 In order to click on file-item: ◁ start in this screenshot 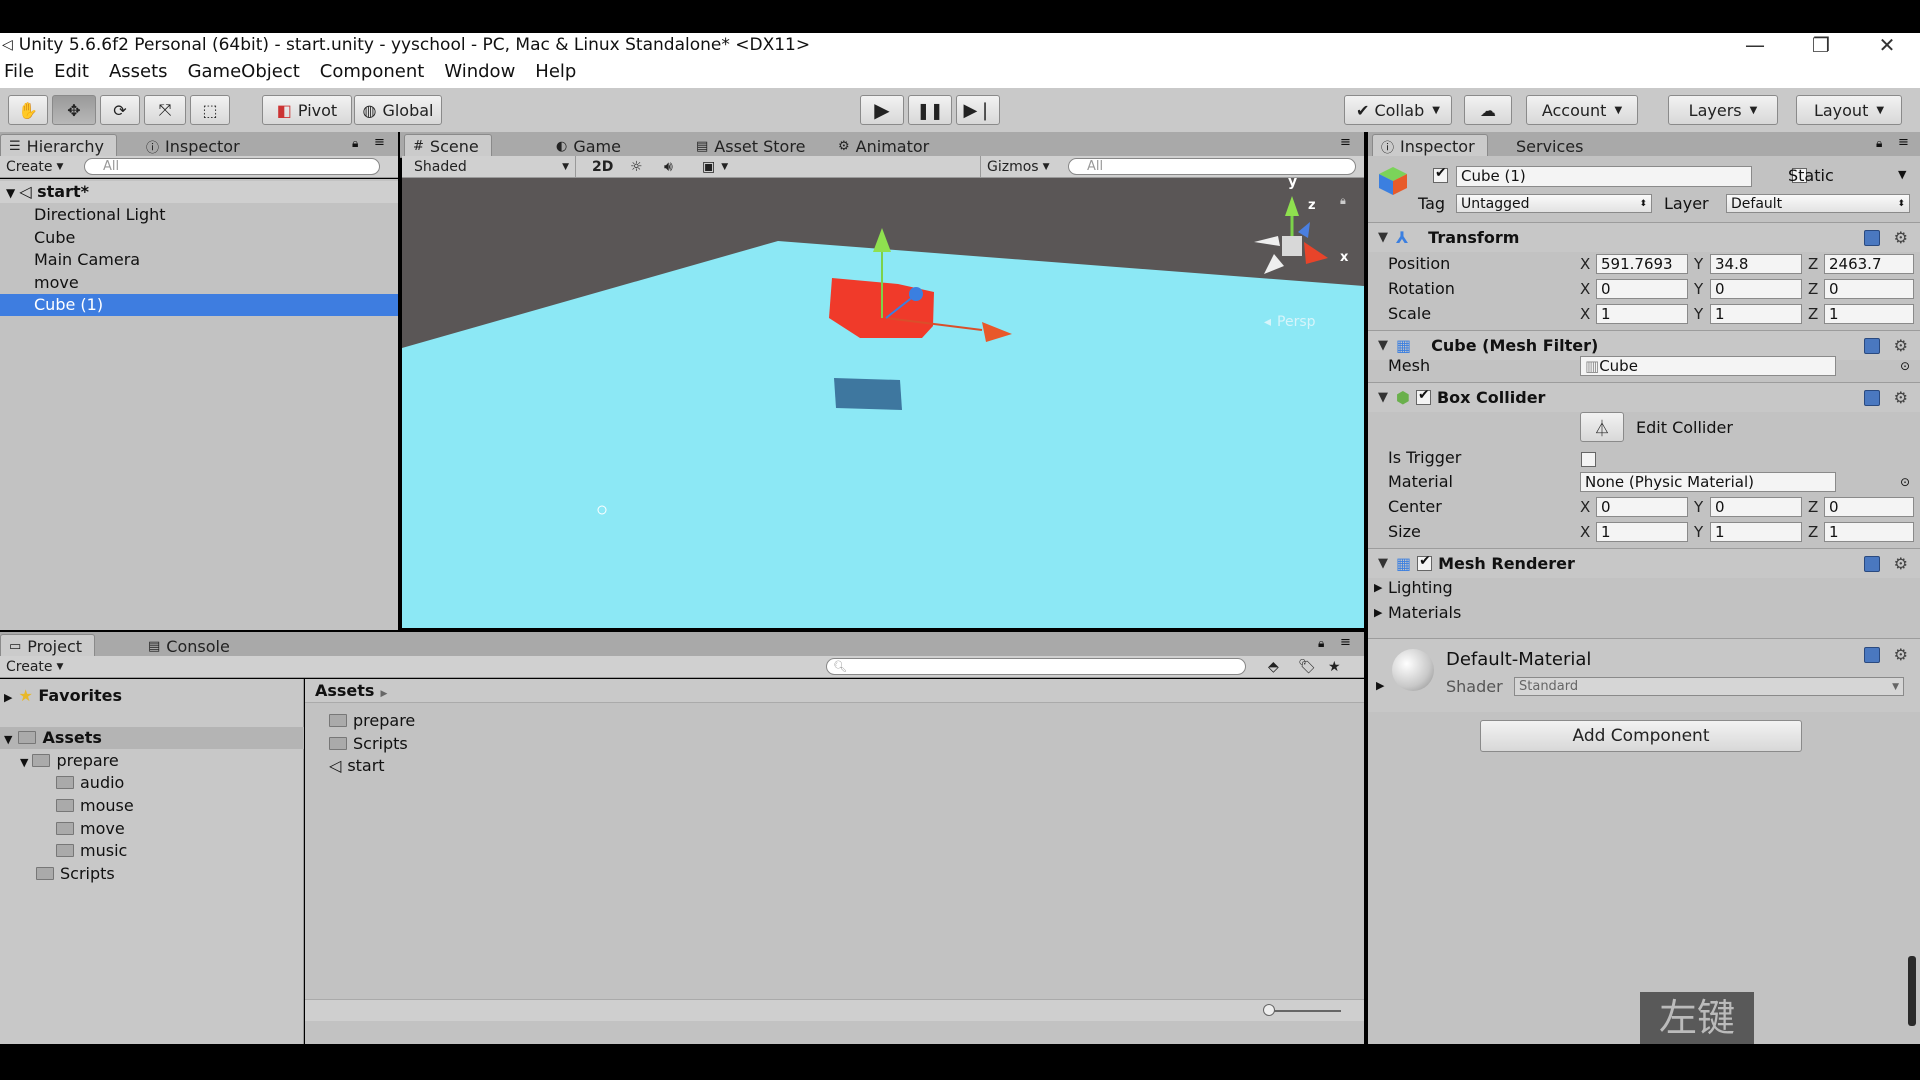, I will do `click(357, 766)`.